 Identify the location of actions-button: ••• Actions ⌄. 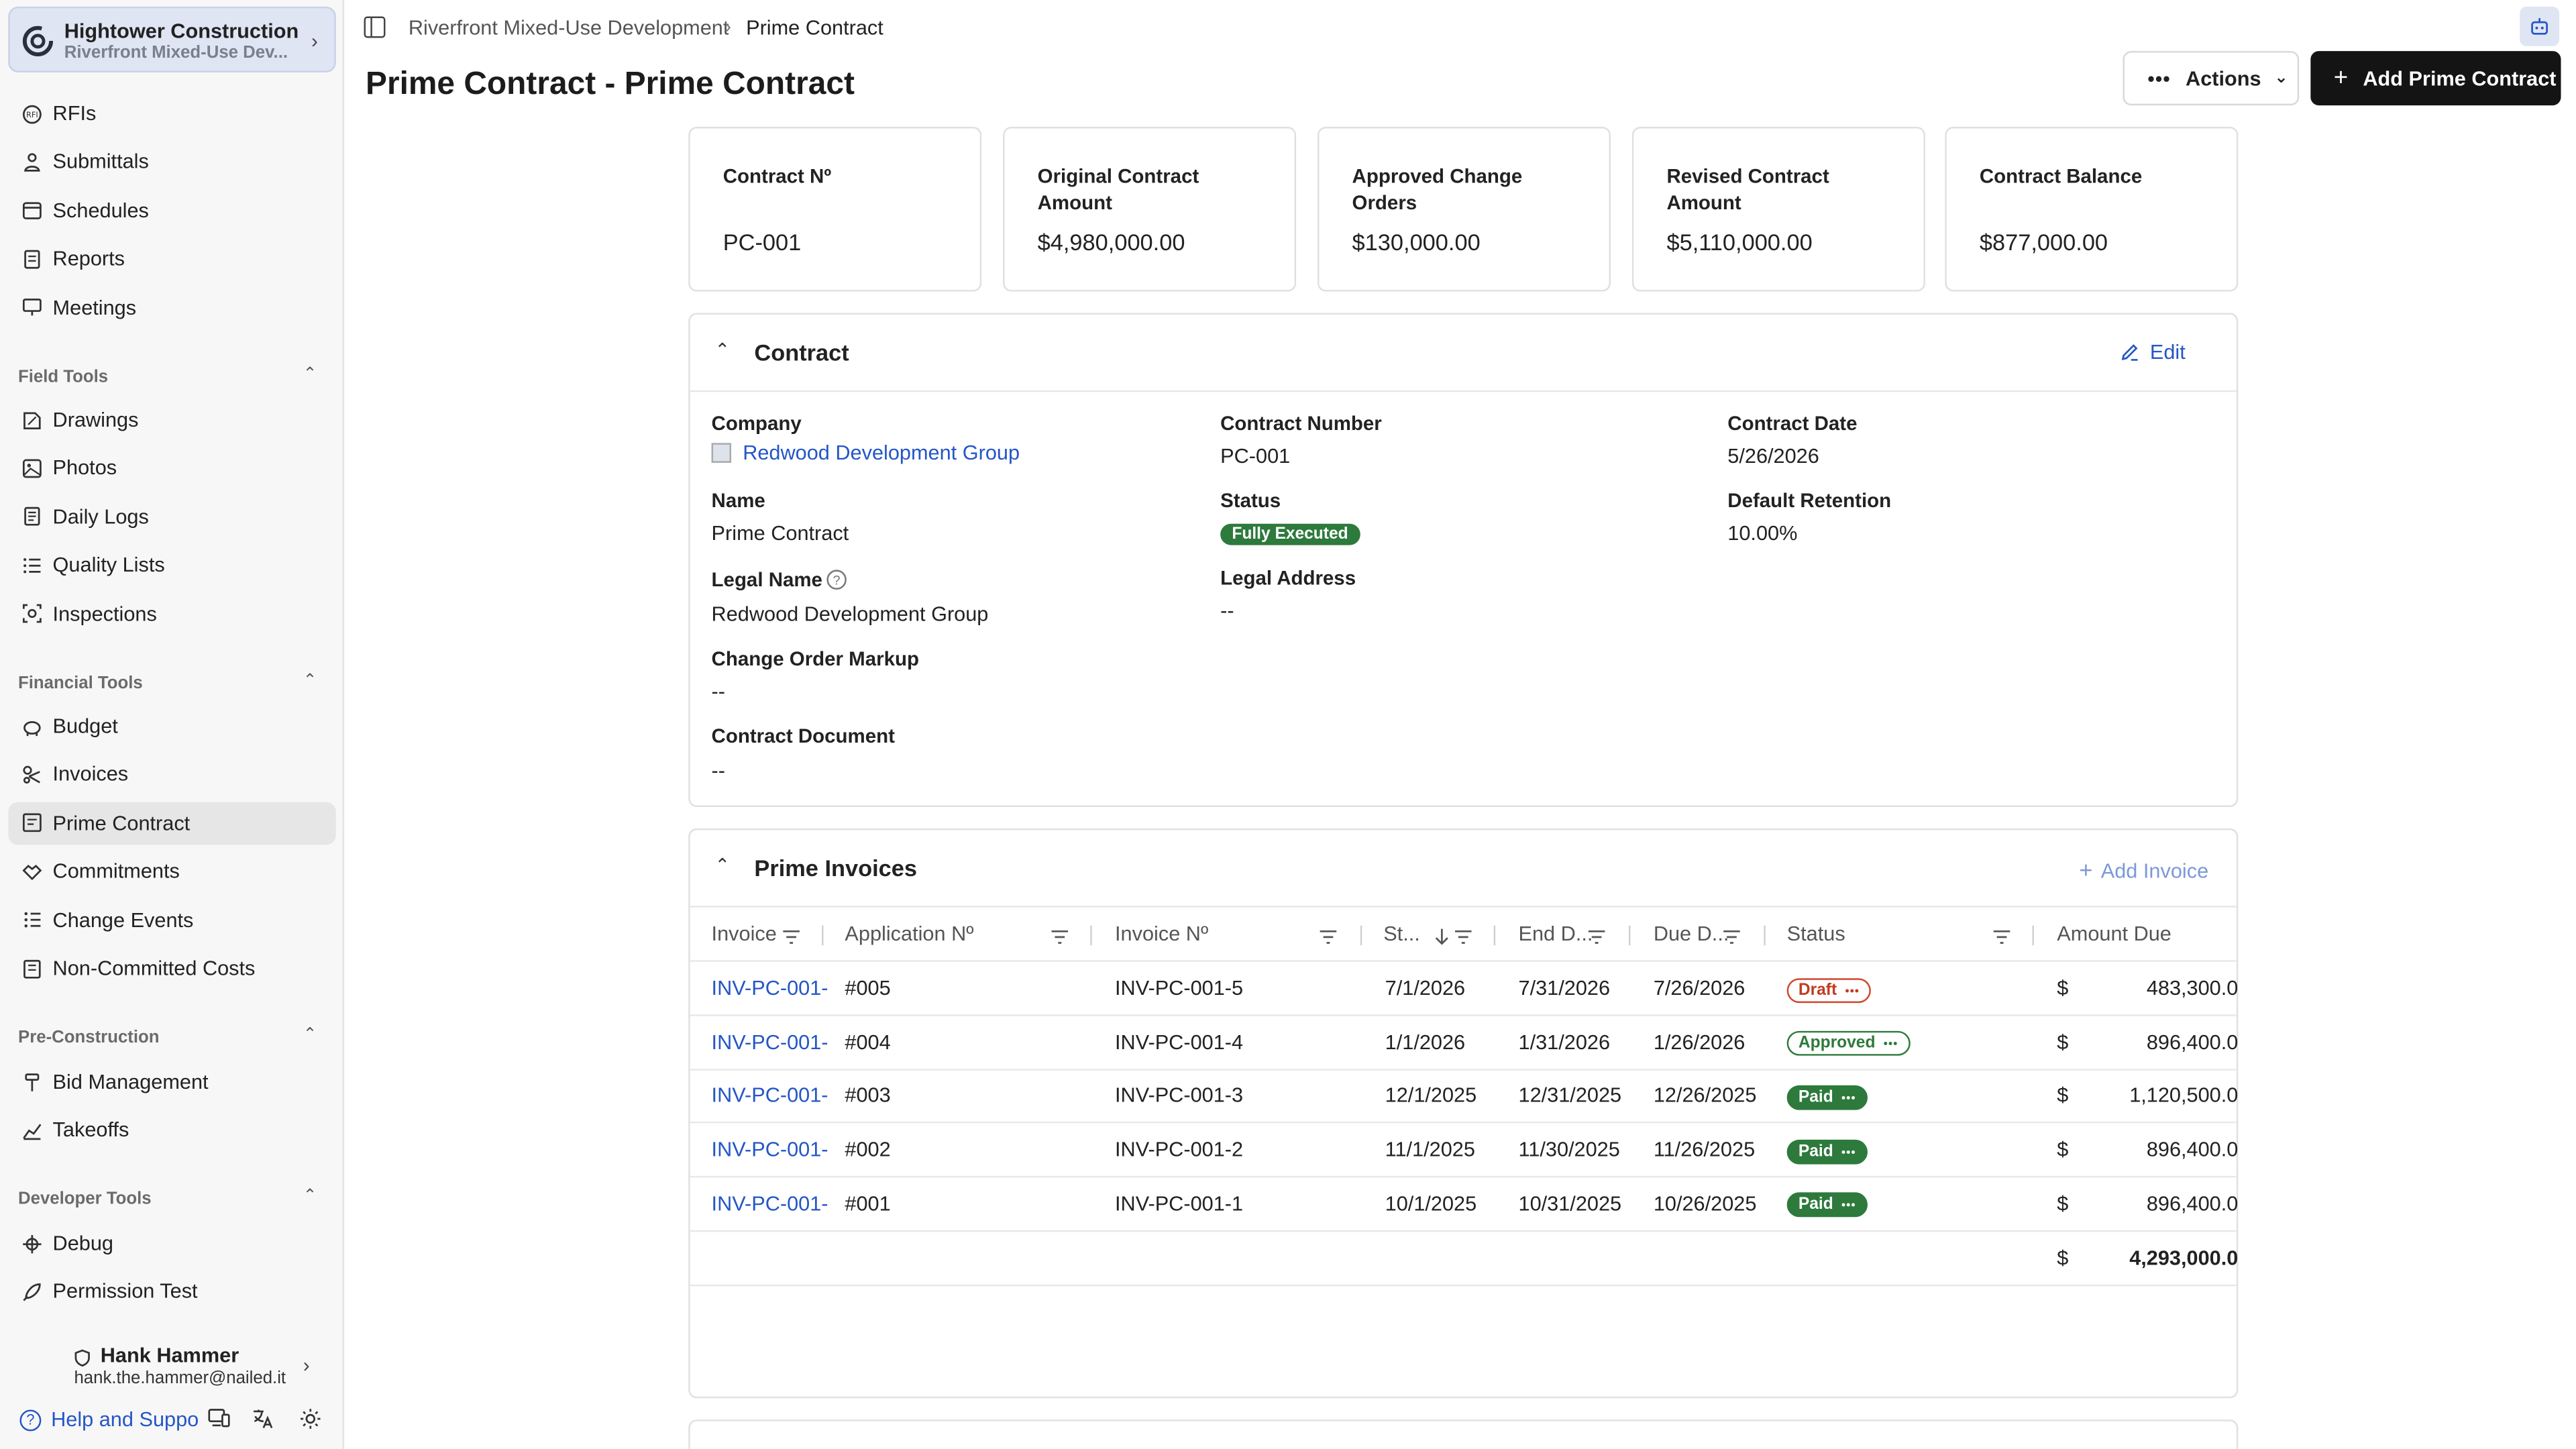
(2211, 78).